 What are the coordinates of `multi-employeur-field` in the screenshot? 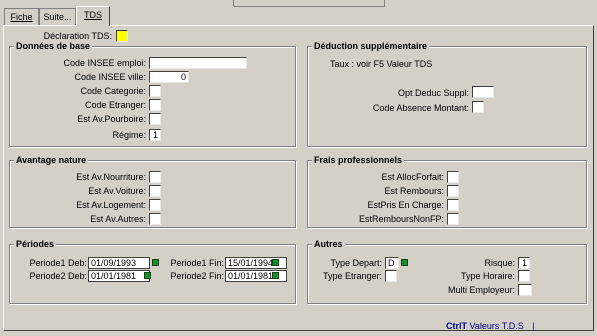 It's located at (525, 290).